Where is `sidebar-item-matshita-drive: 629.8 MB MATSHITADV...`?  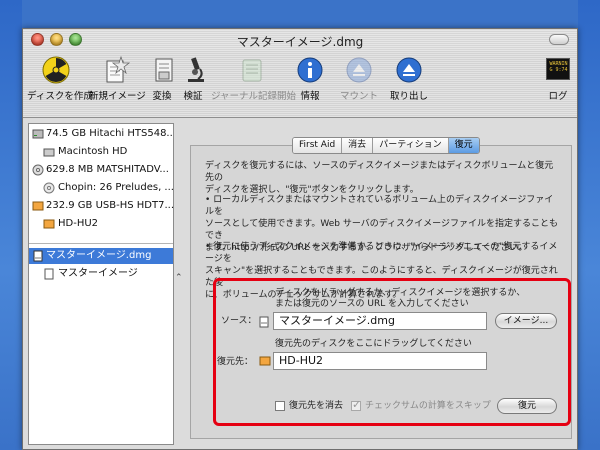 sidebar-item-matshita-drive: 629.8 MB MATSHITADV... is located at coordinates (101, 170).